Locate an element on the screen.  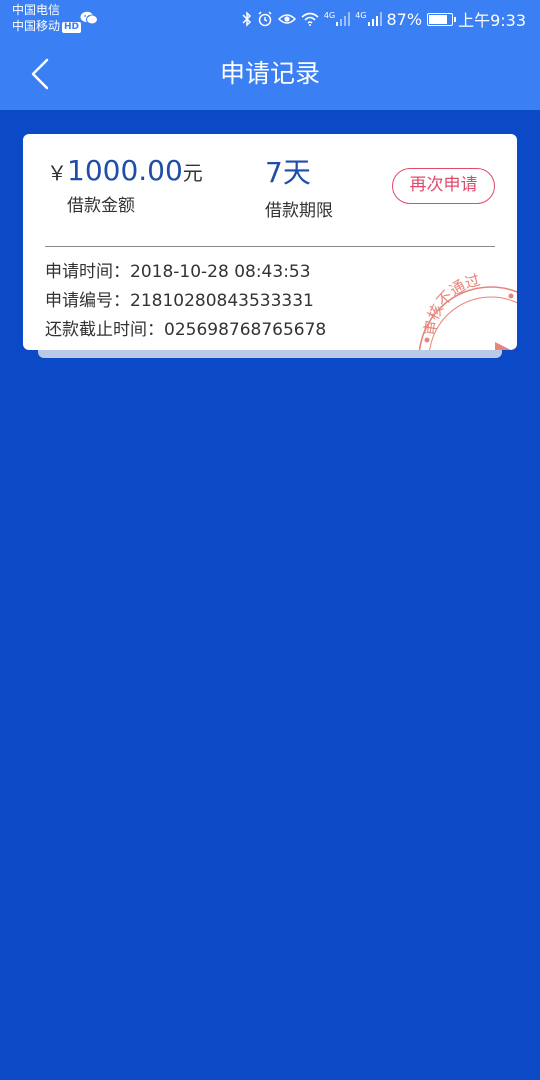
title-bar: 申请记录 is located at coordinates (270, 74).